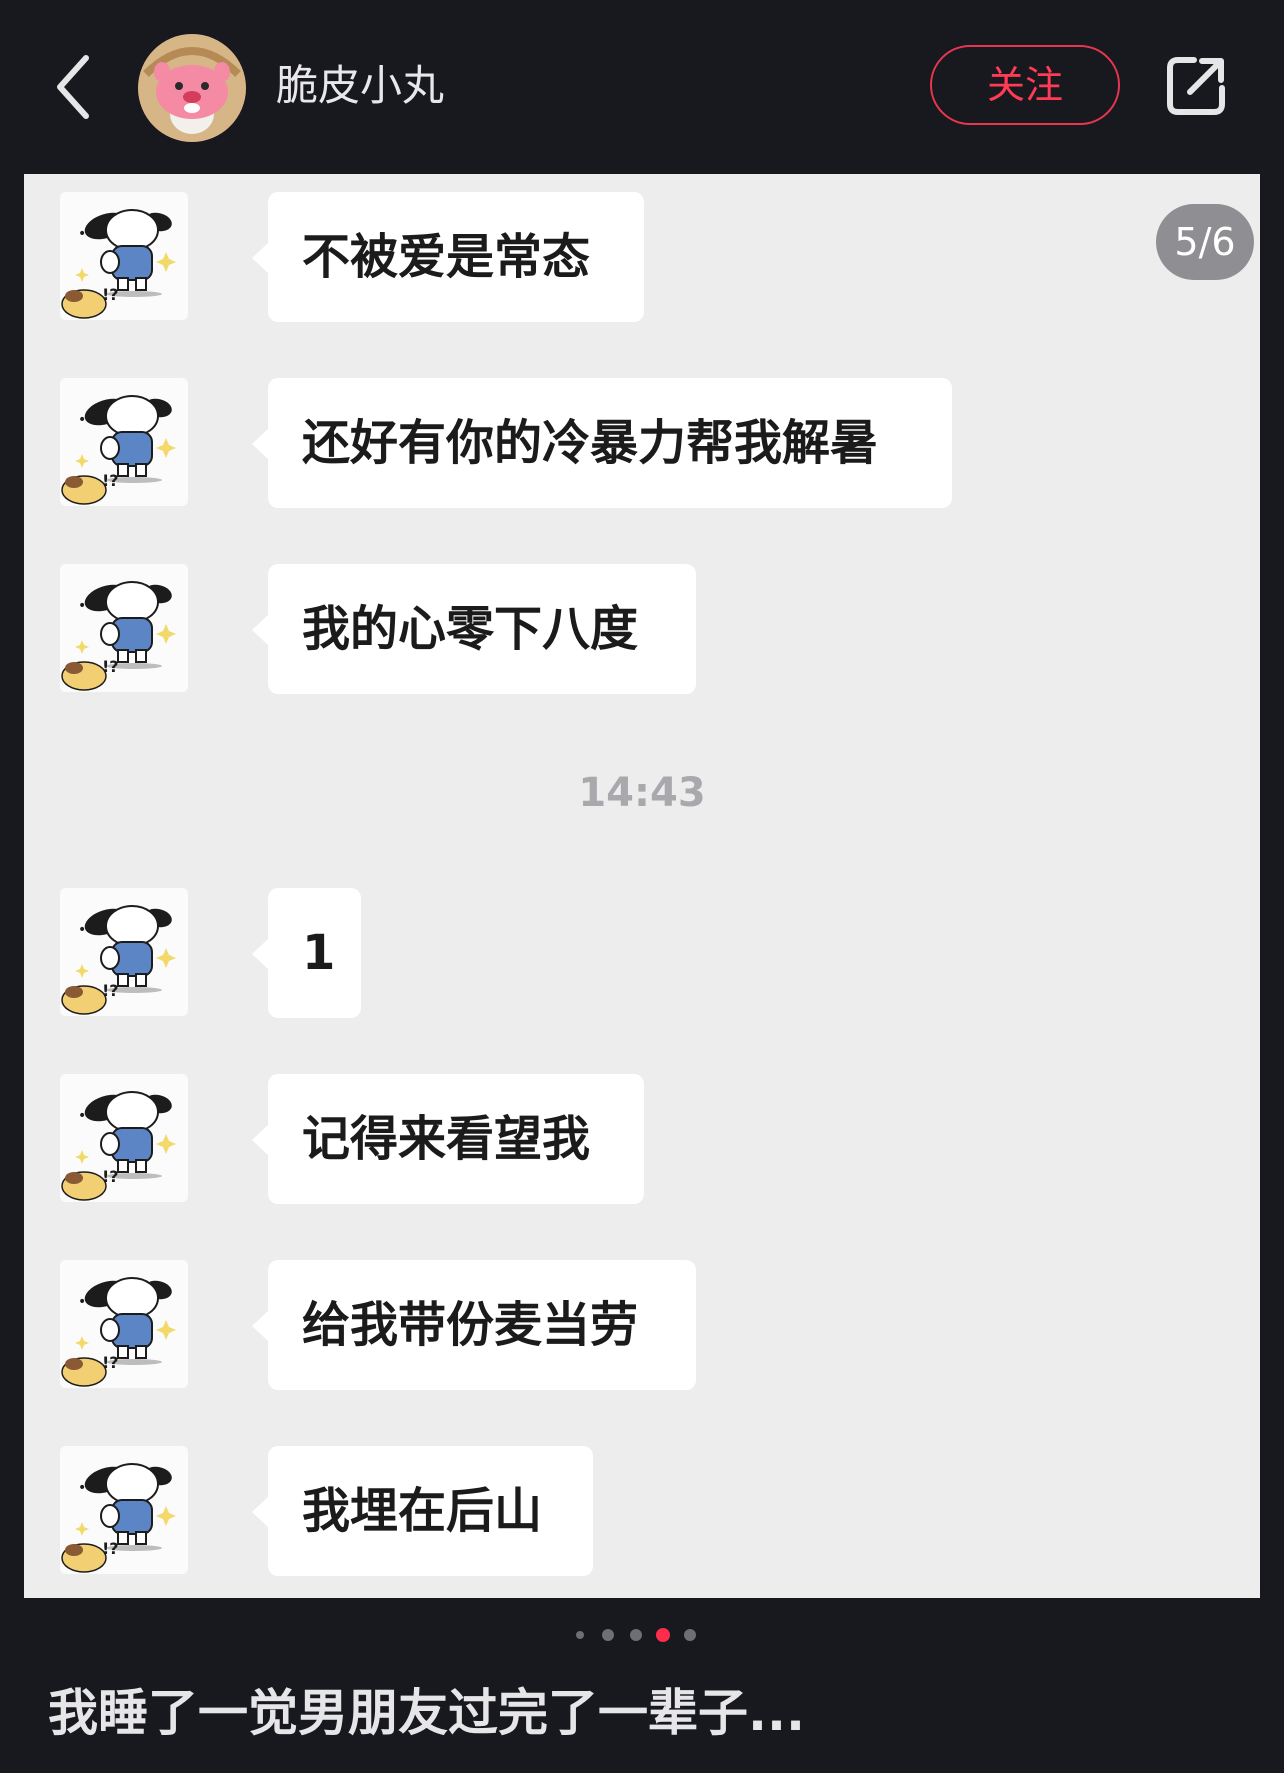 The image size is (1284, 1773). Describe the element at coordinates (1205, 242) in the screenshot. I see `page-indicator-badge: 5/6` at that location.